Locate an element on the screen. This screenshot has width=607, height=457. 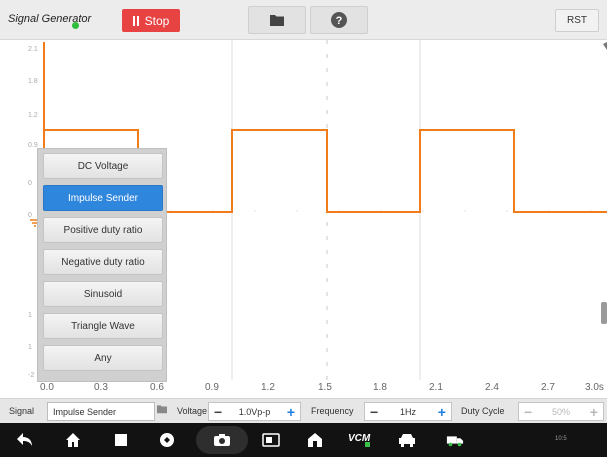
y-tick-label: 2.1 is located at coordinates (33, 49).